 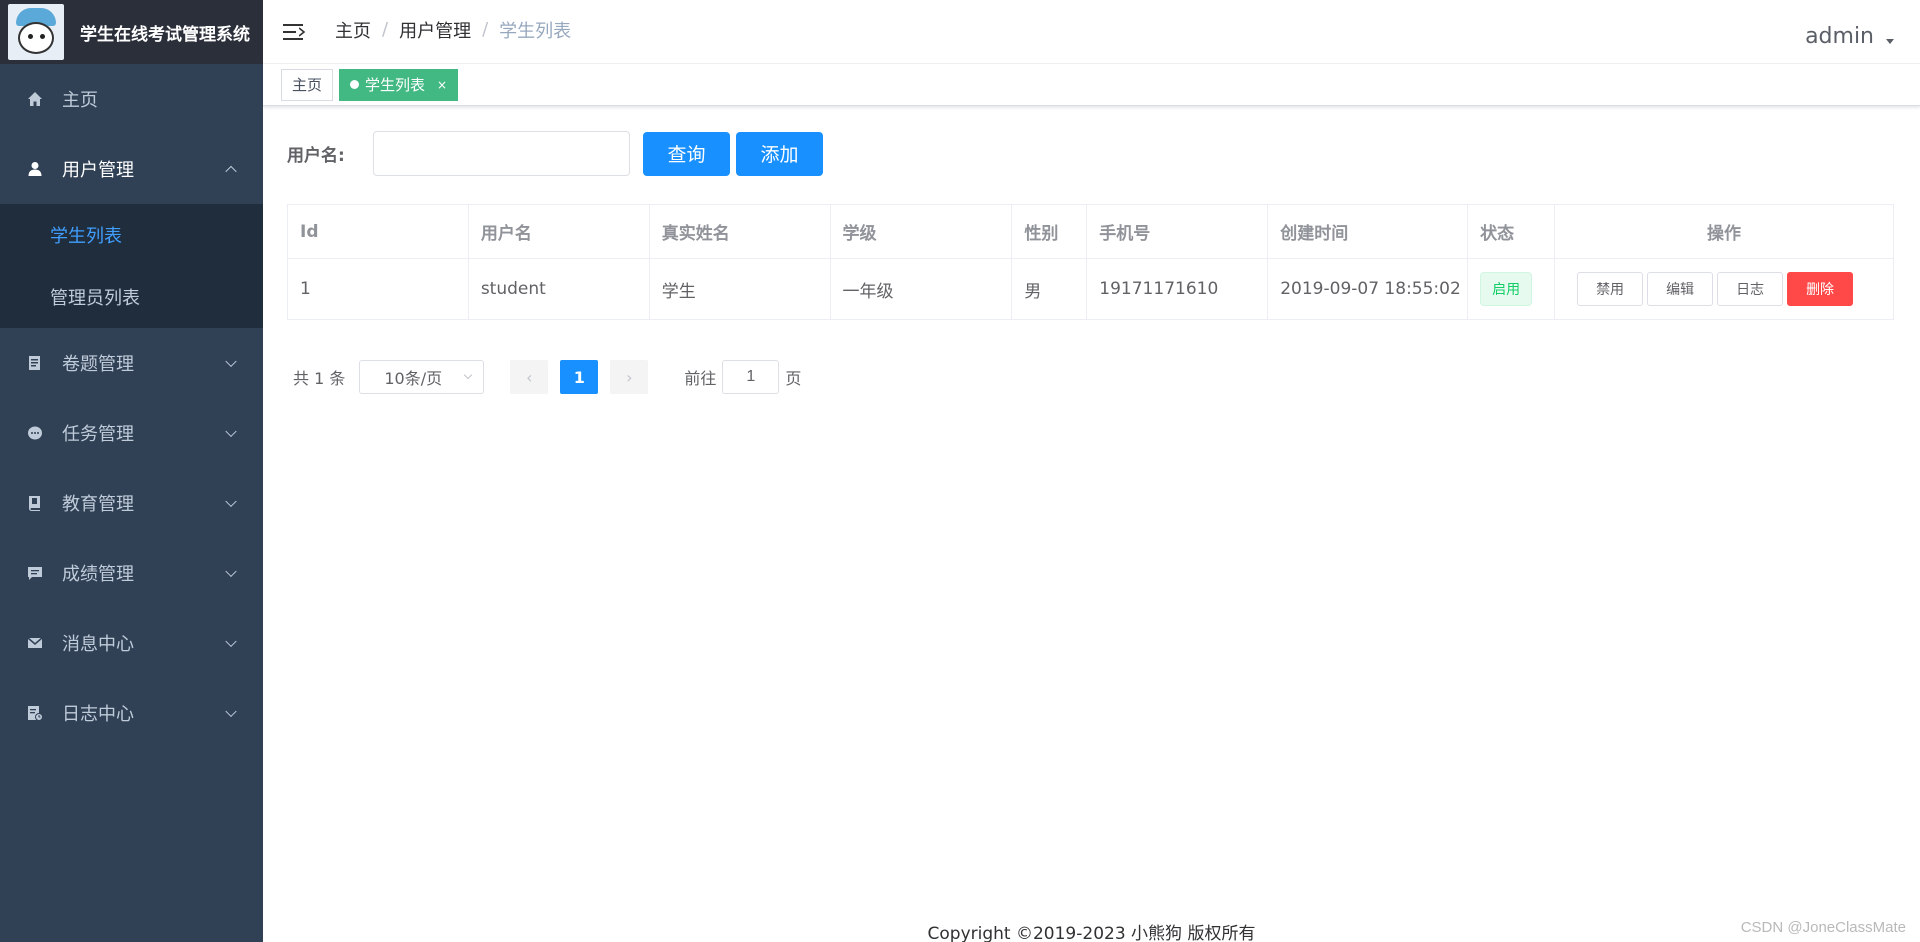 What do you see at coordinates (316, 156) in the screenshot?
I see `username-label: 用户名:` at bounding box center [316, 156].